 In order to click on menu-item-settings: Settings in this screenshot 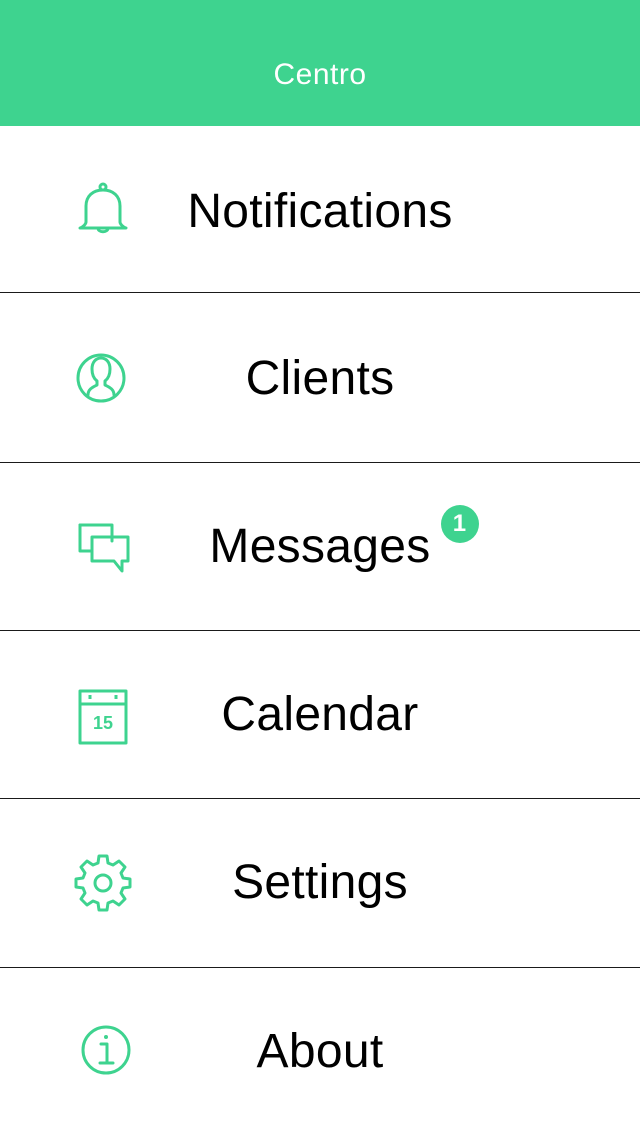, I will do `click(320, 883)`.